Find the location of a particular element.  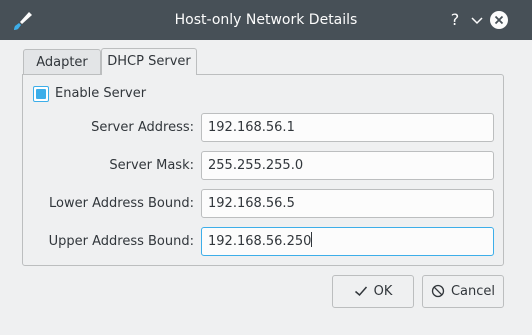

lower-address-bound-label: Lower Address Bound: is located at coordinates (121, 203).